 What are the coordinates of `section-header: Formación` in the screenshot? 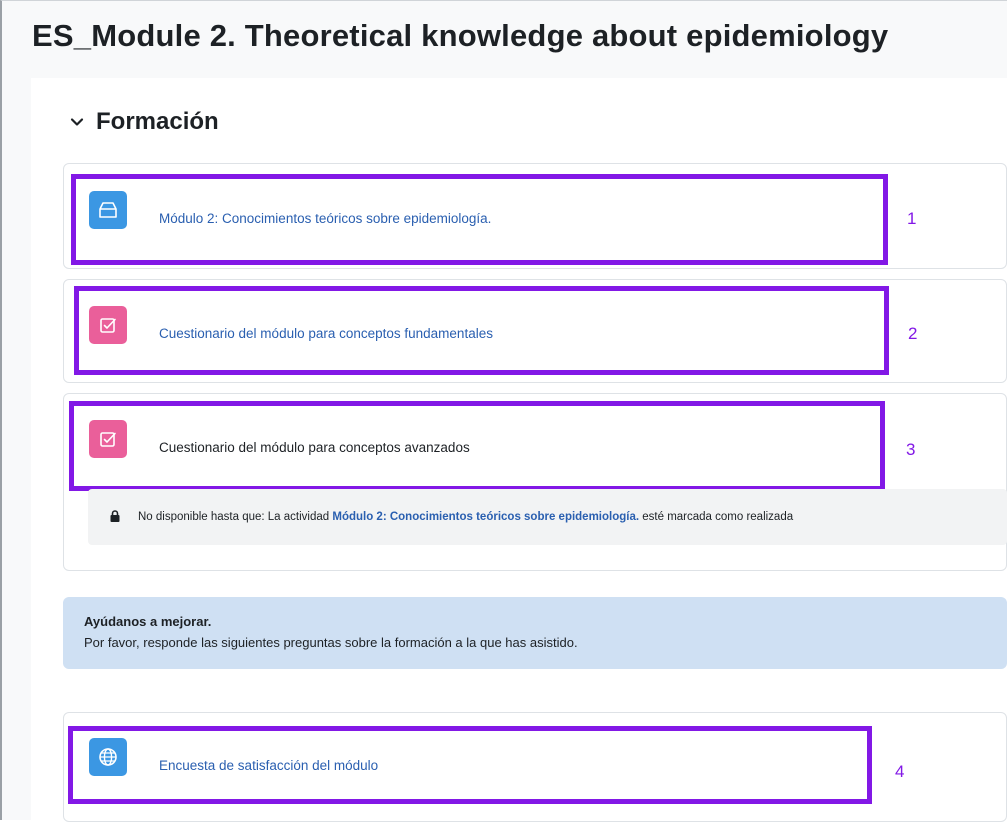 It's located at (144, 122).